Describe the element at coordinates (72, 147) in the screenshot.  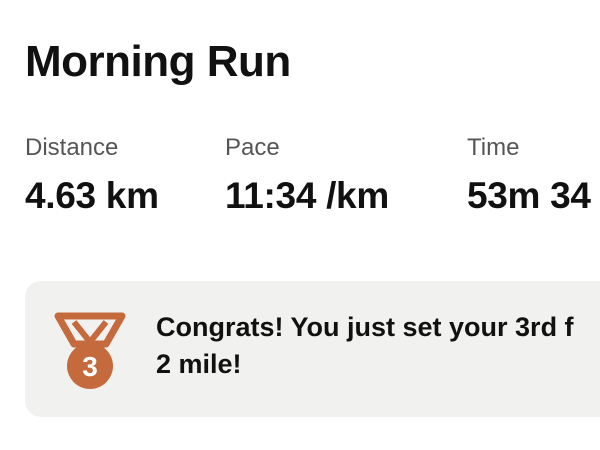
I see `distance-label: Distance` at that location.